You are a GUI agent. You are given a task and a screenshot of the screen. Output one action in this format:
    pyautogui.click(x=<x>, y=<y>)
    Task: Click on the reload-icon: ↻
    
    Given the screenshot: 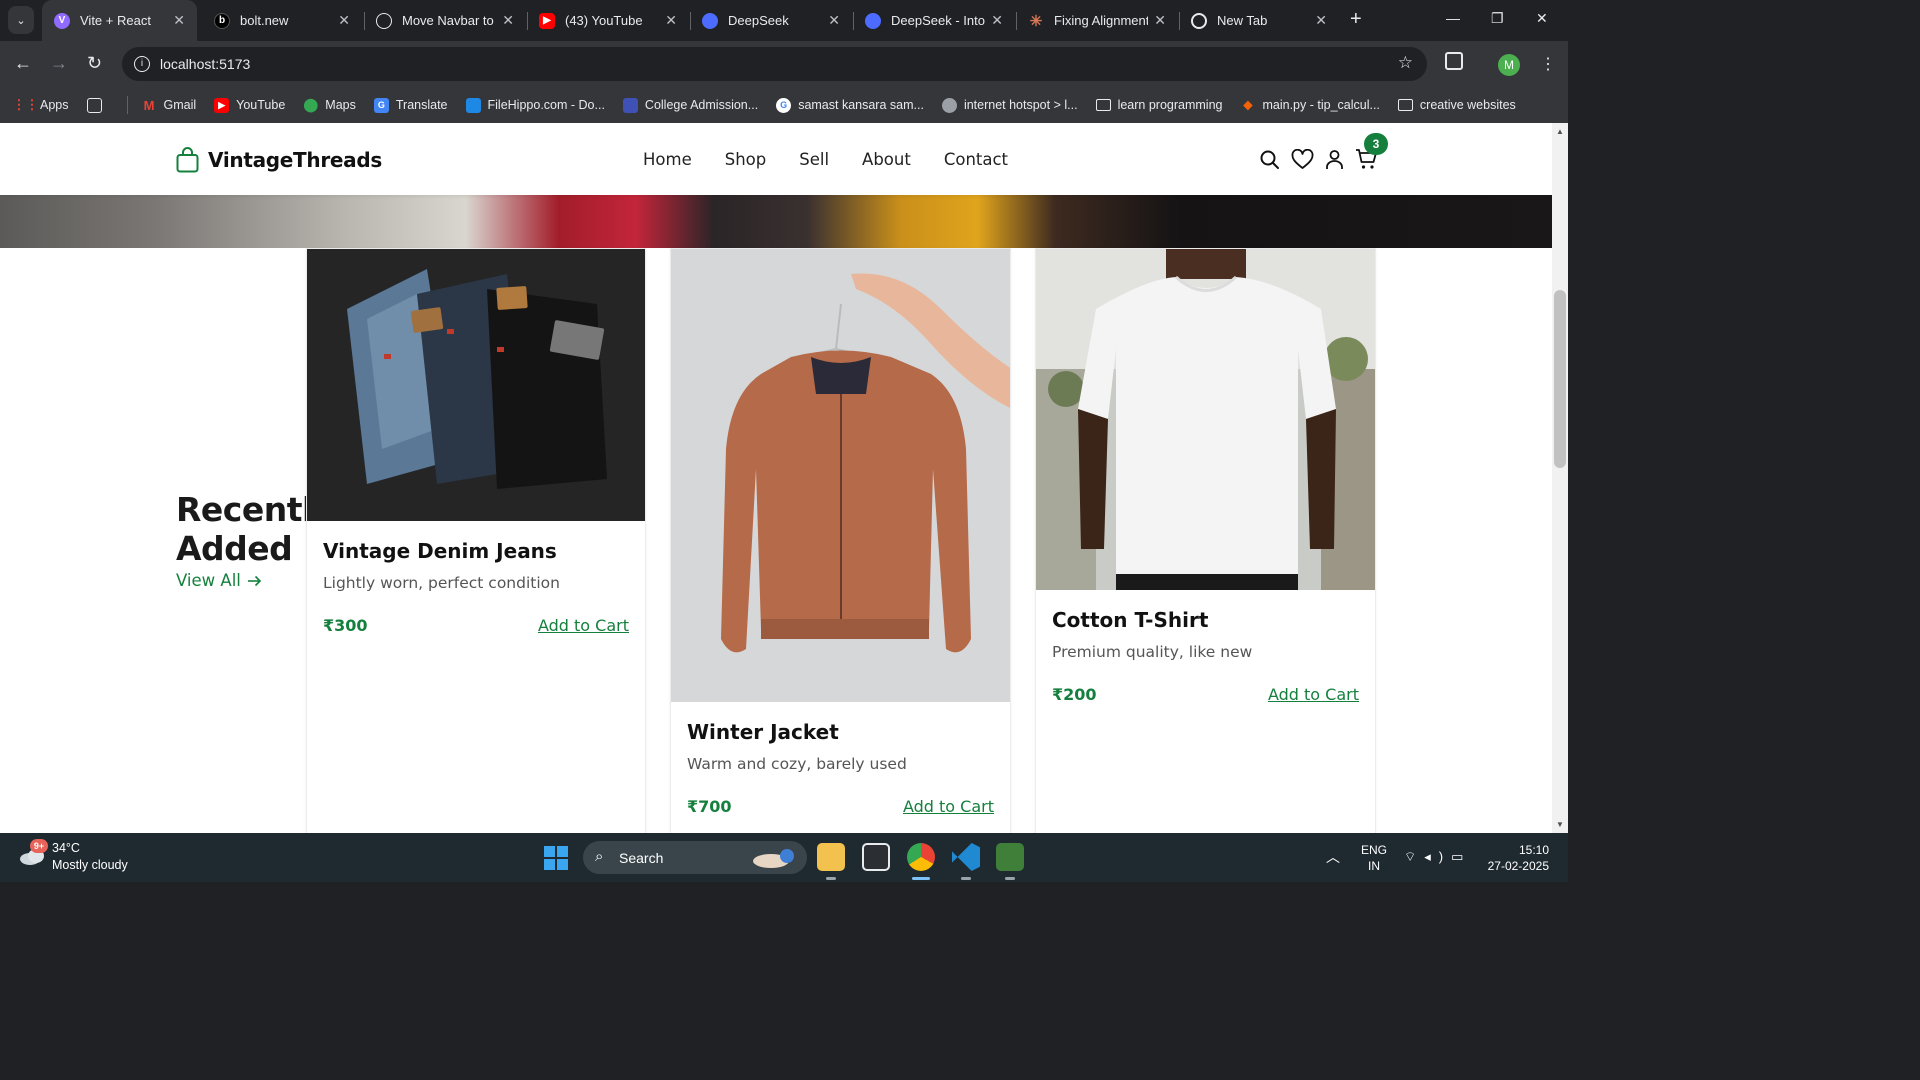 What is the action you would take?
    pyautogui.click(x=94, y=63)
    